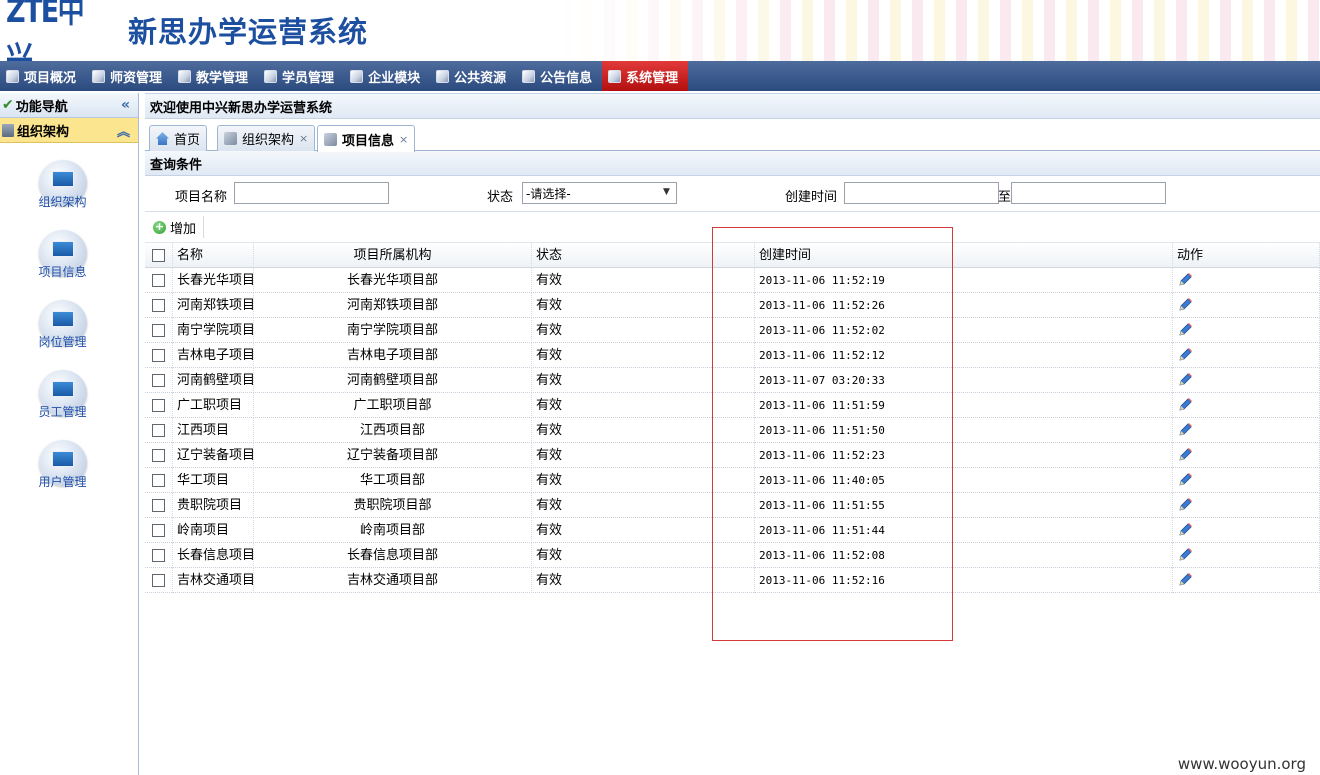 The image size is (1320, 775). What do you see at coordinates (1246, 255) in the screenshot?
I see `column-header-action: 动作` at bounding box center [1246, 255].